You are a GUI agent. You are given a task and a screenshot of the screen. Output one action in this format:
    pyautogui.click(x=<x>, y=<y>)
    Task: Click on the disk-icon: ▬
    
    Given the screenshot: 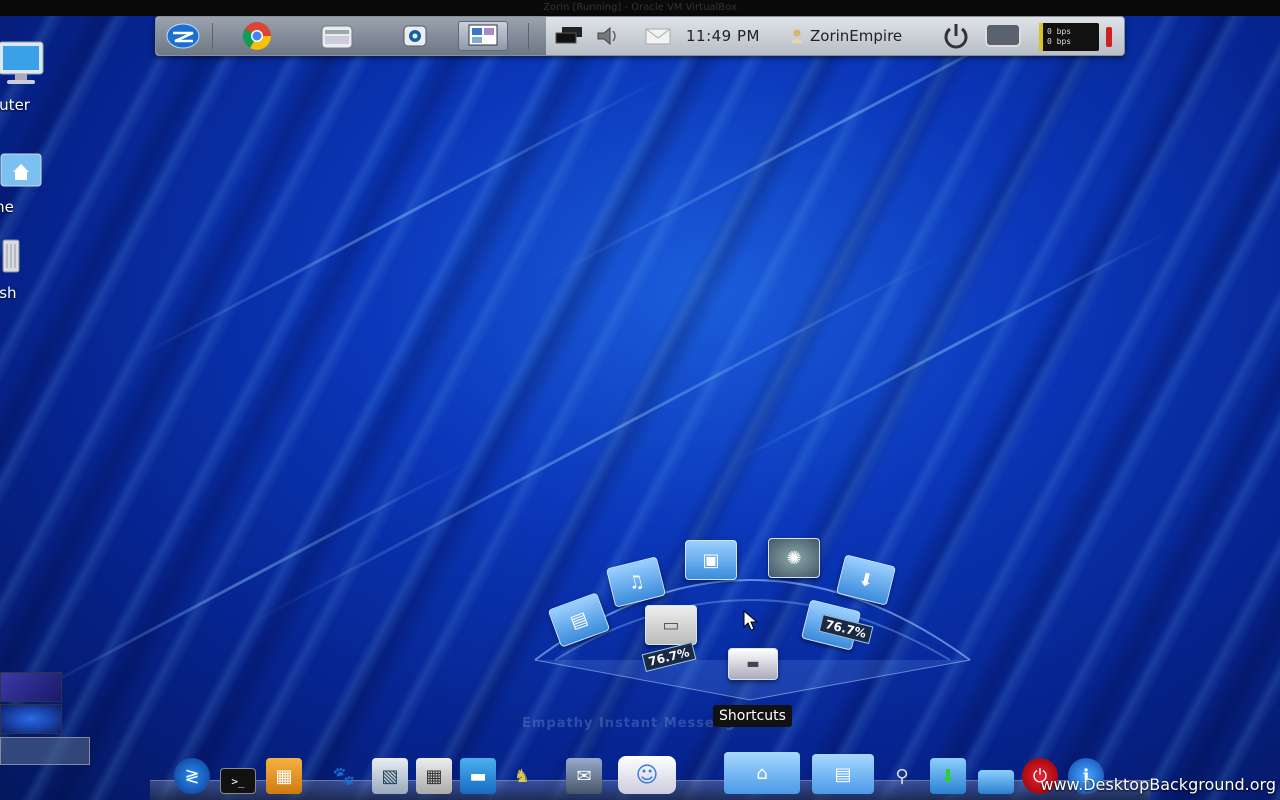 What is the action you would take?
    pyautogui.click(x=753, y=664)
    